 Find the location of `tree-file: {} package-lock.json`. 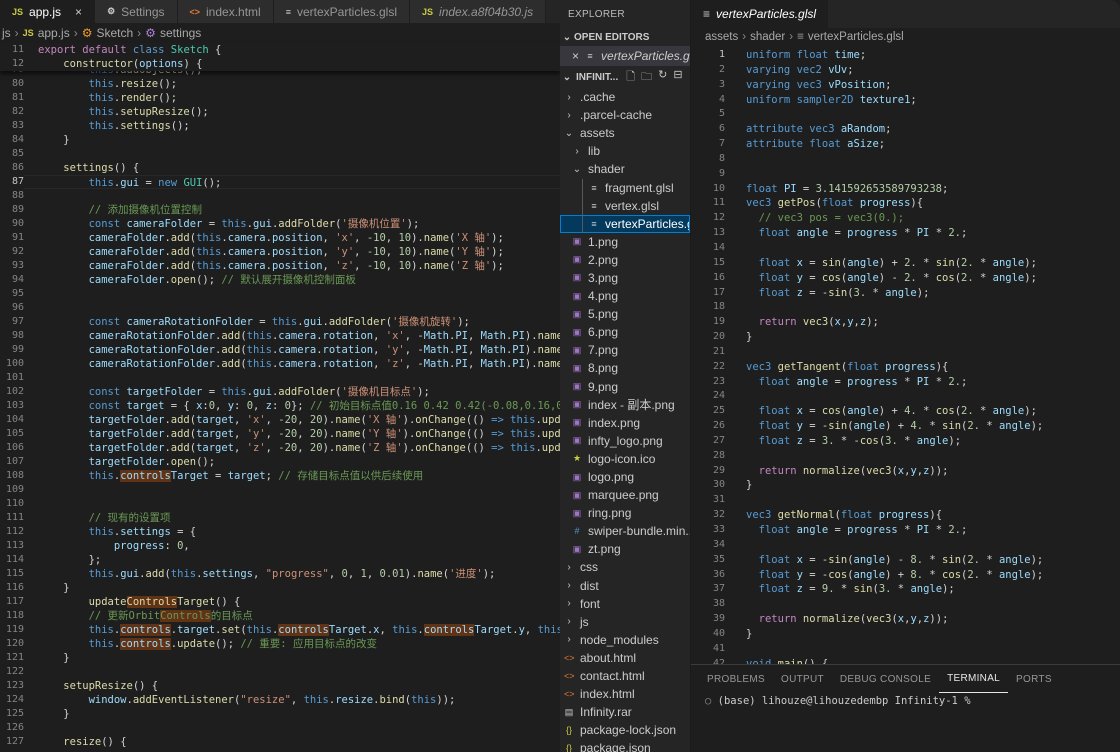

tree-file: {} package-lock.json is located at coordinates (625, 730).